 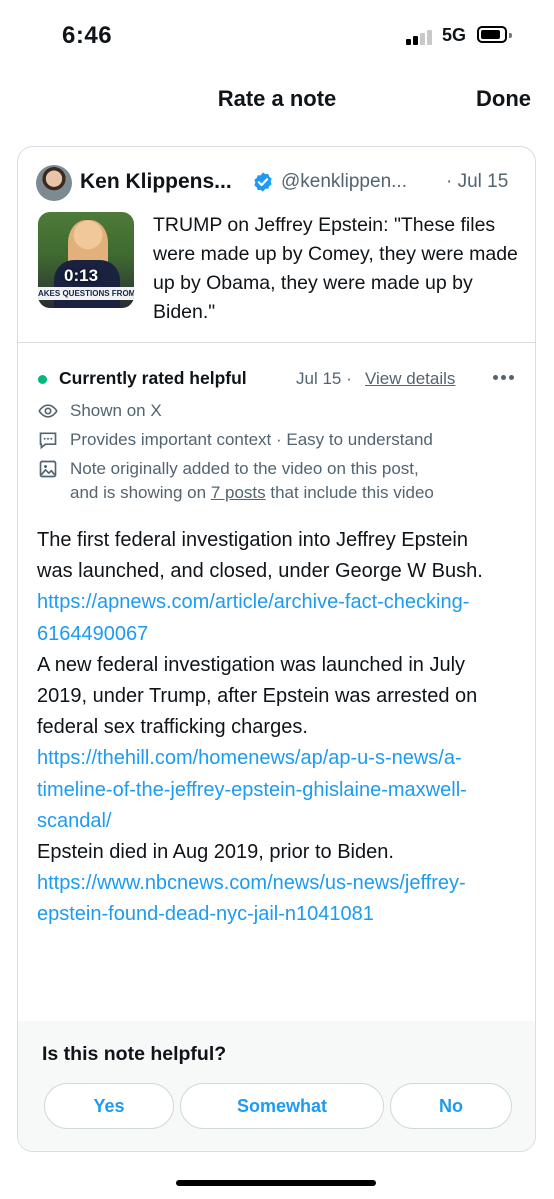 What do you see at coordinates (282, 1106) in the screenshot?
I see `rate-somewhat-button: Somewhat` at bounding box center [282, 1106].